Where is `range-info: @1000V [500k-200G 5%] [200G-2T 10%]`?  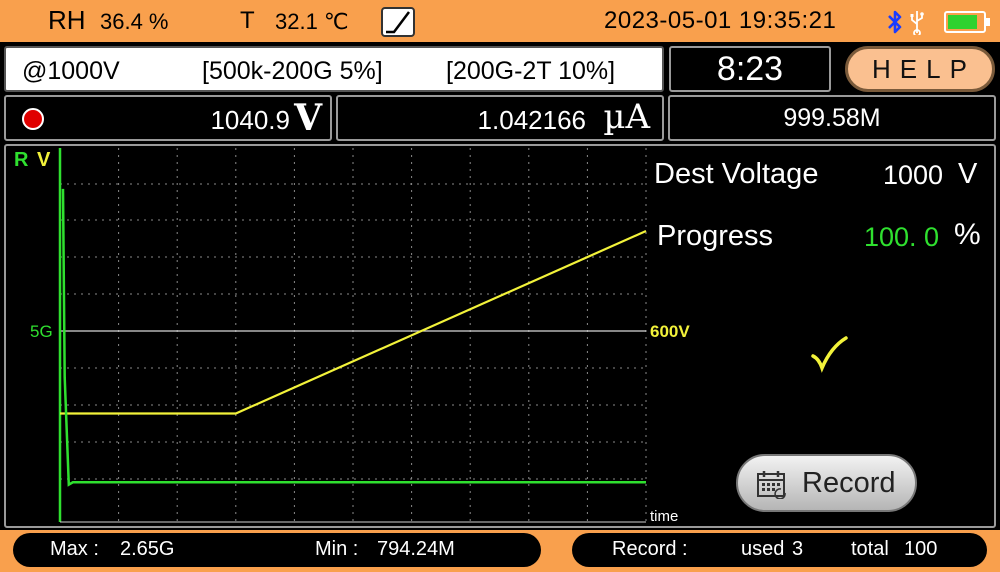 range-info: @1000V [500k-200G 5%] [200G-2T 10%] is located at coordinates (334, 69).